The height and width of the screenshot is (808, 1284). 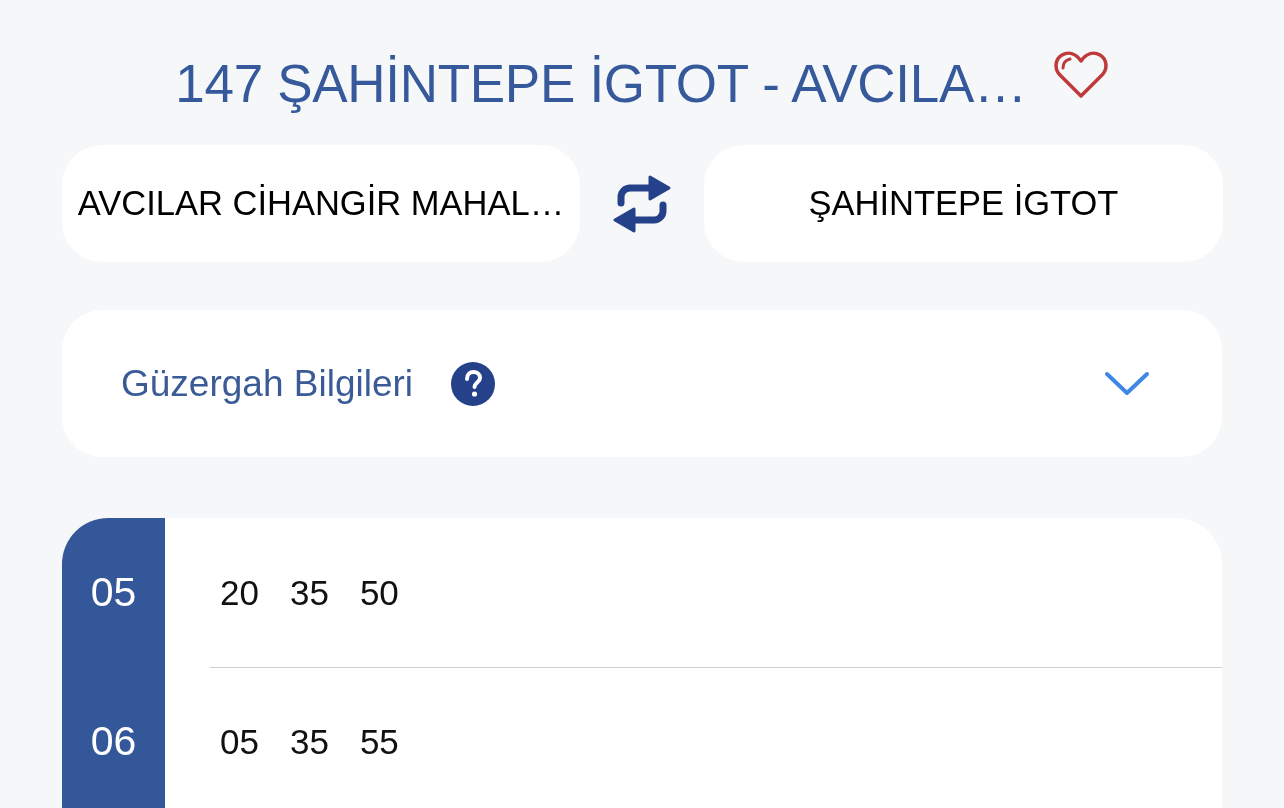 What do you see at coordinates (239, 742) in the screenshot?
I see `minute-text: 05` at bounding box center [239, 742].